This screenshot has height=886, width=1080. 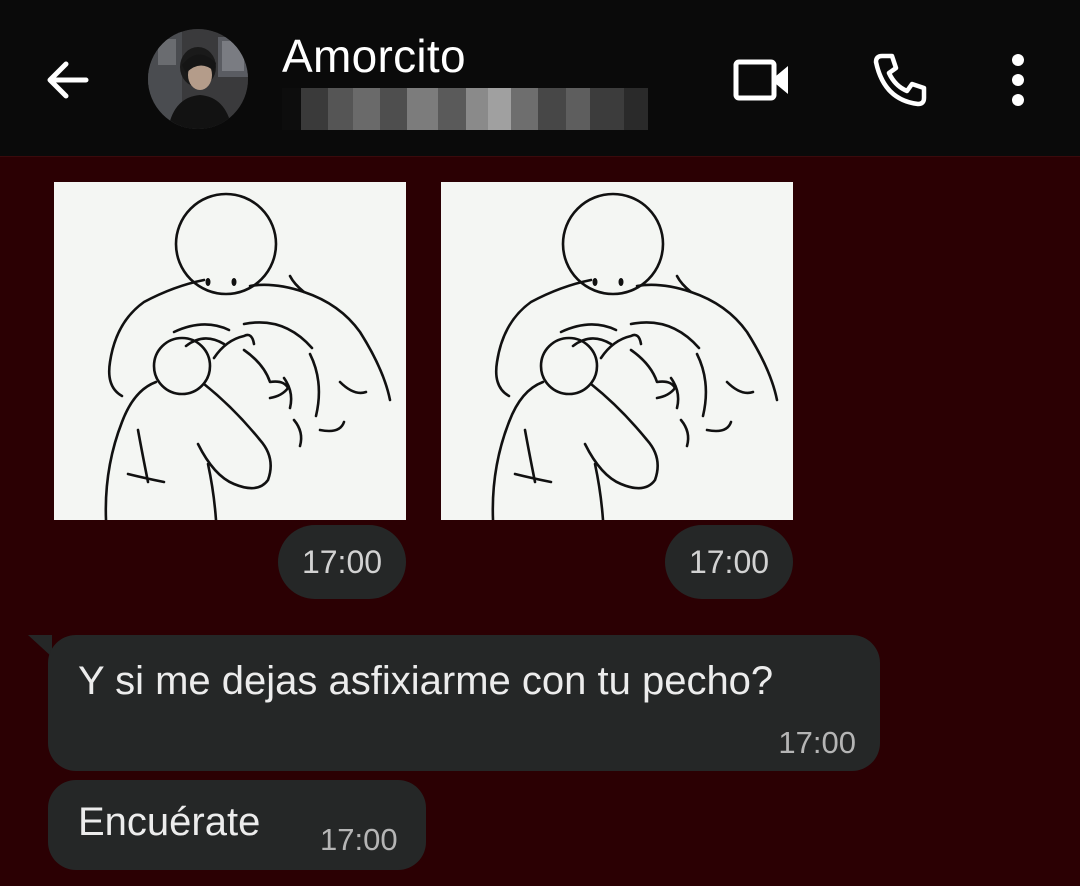 I want to click on arrow-left-icon, so click(x=68, y=80).